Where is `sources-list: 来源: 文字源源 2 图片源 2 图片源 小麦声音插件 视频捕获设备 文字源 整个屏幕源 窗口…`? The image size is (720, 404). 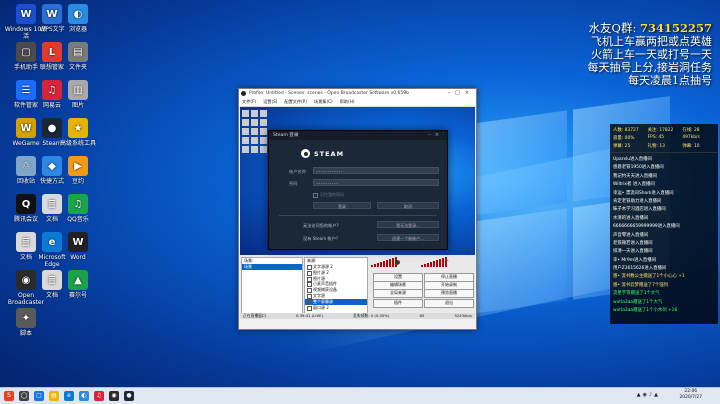 sources-list: 来源: 文字源源 2 图片源 2 图片源 小麦声音插件 视频捕获设备 文字源 整个屏幕源 窗口… is located at coordinates (336, 286).